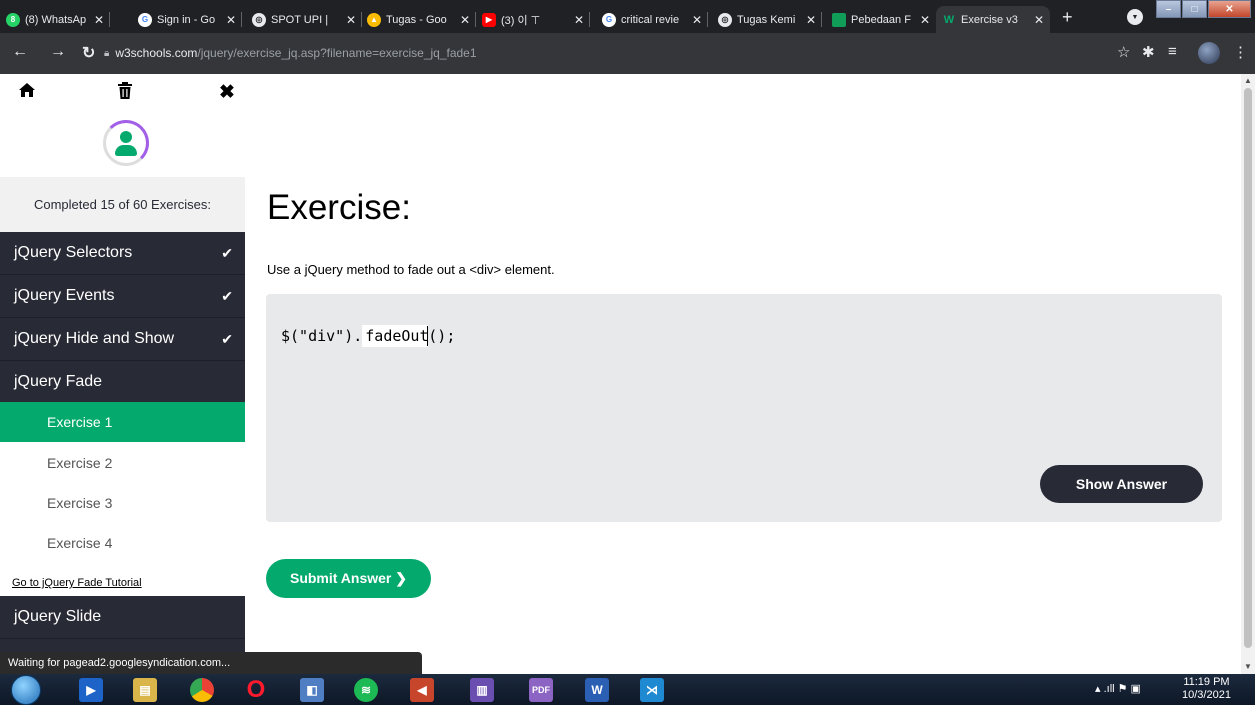 Image resolution: width=1255 pixels, height=705 pixels. I want to click on media-queue-icon: ≡, so click(1172, 51).